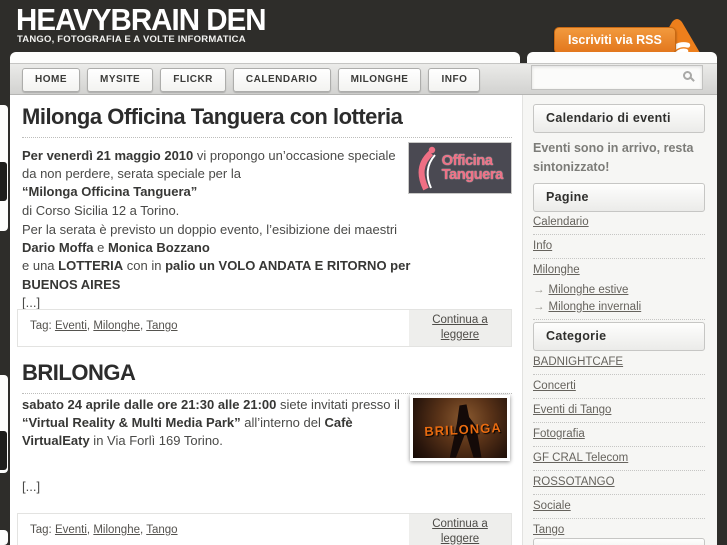  What do you see at coordinates (40, 266) in the screenshot?
I see `post1-p2-lottery-pre: e una` at bounding box center [40, 266].